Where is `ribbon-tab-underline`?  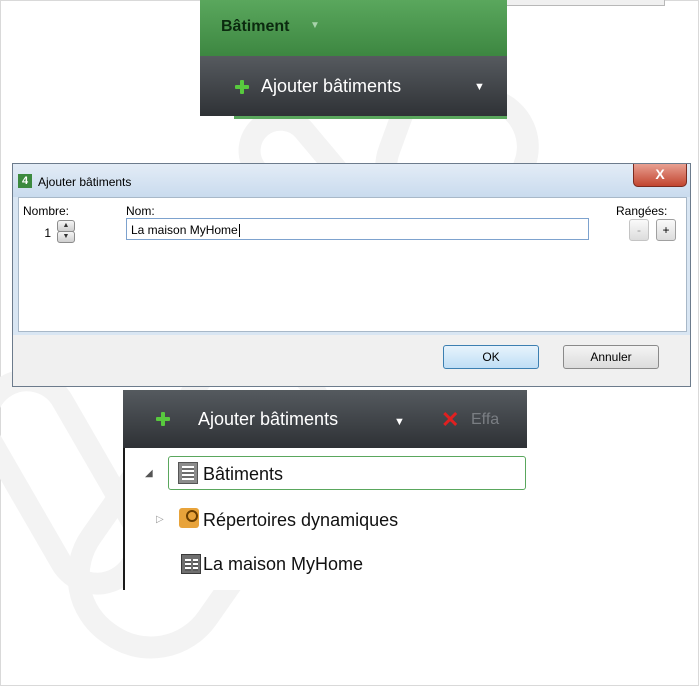
ribbon-tab-underline is located at coordinates (370, 117).